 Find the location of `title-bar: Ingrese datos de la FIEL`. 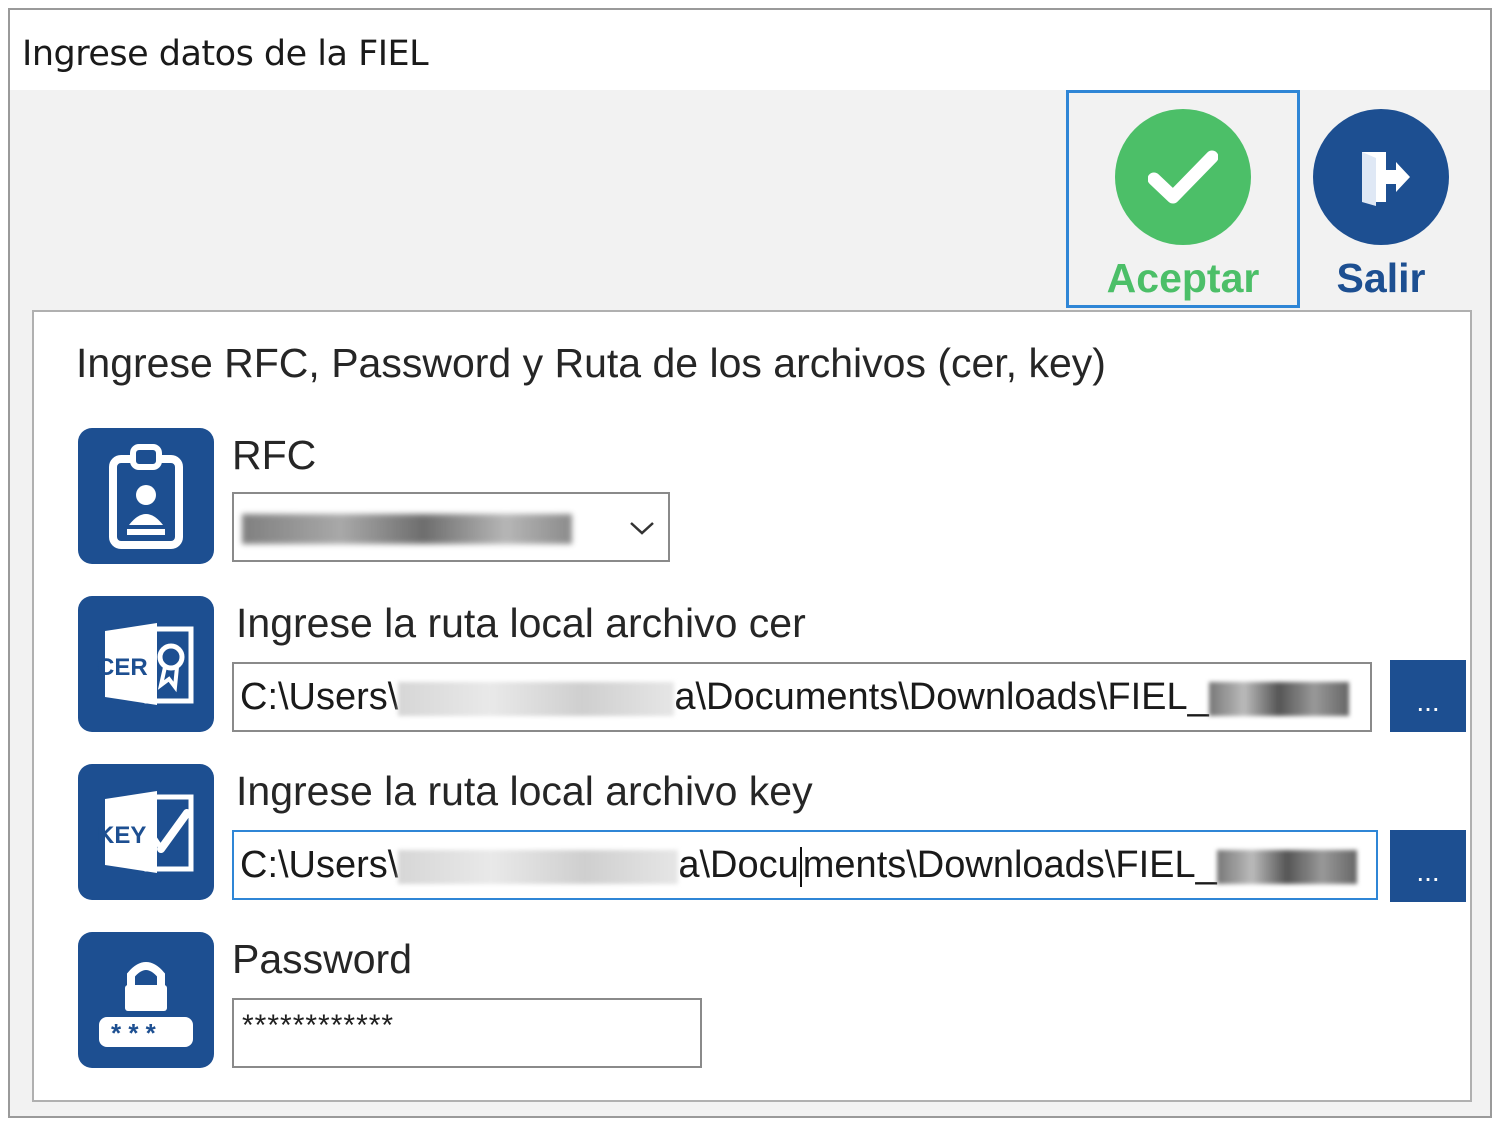

title-bar: Ingrese datos de la FIEL is located at coordinates (750, 50).